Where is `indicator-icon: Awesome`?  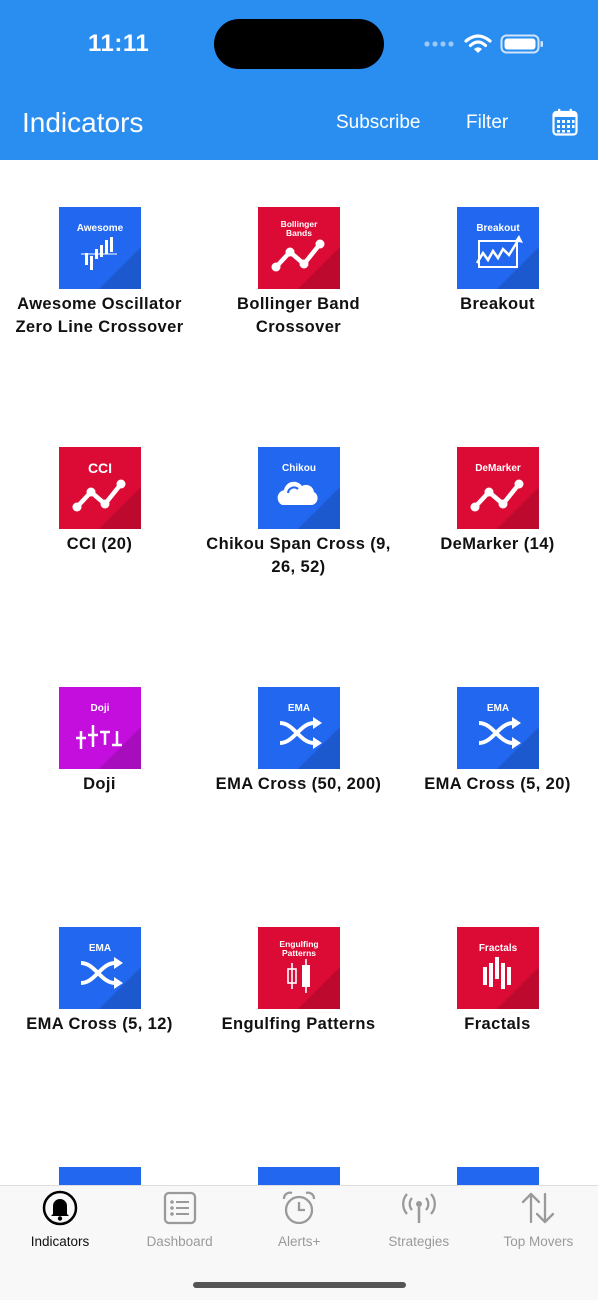 indicator-icon: Awesome is located at coordinates (100, 248).